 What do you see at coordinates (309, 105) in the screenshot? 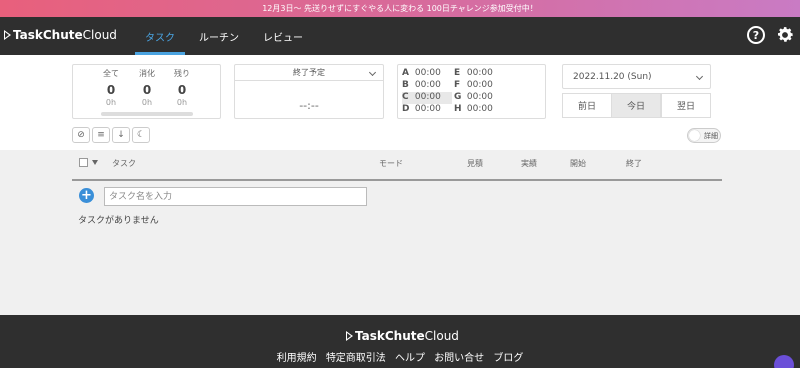
I see `end-time-value: --:--` at bounding box center [309, 105].